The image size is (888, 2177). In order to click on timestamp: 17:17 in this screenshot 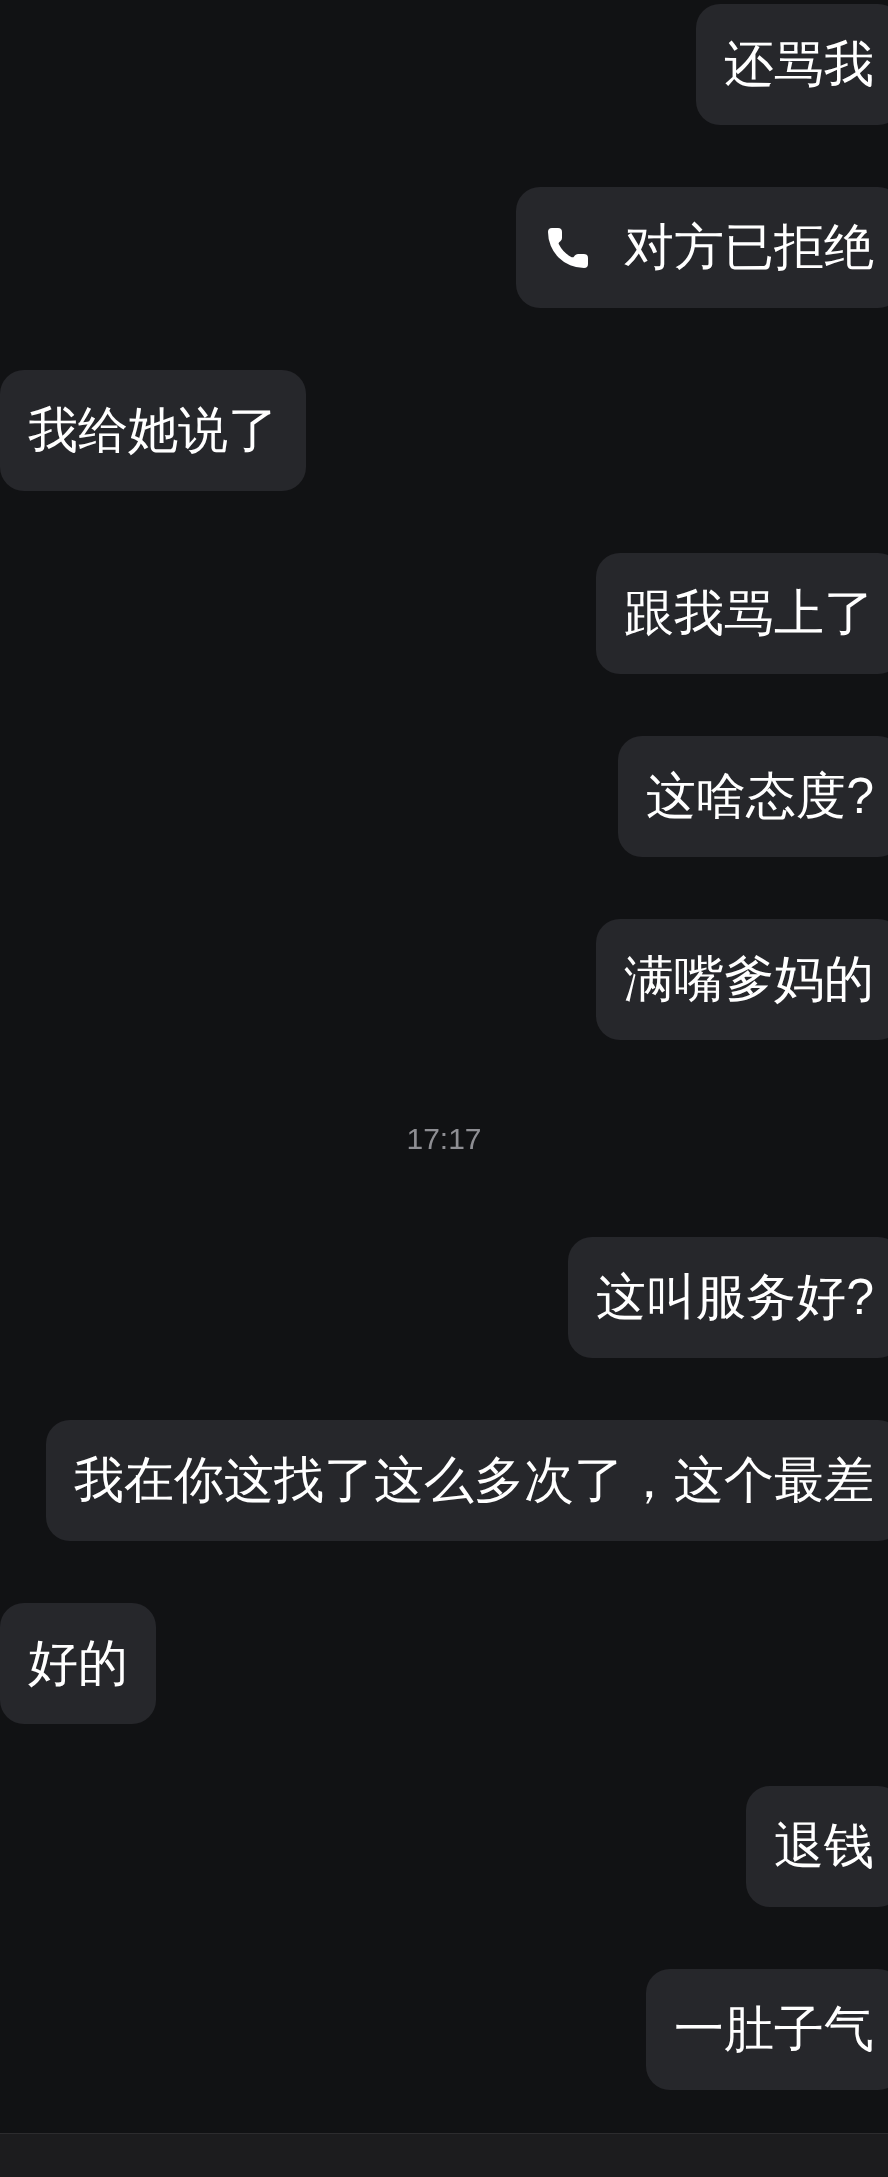, I will do `click(444, 1139)`.